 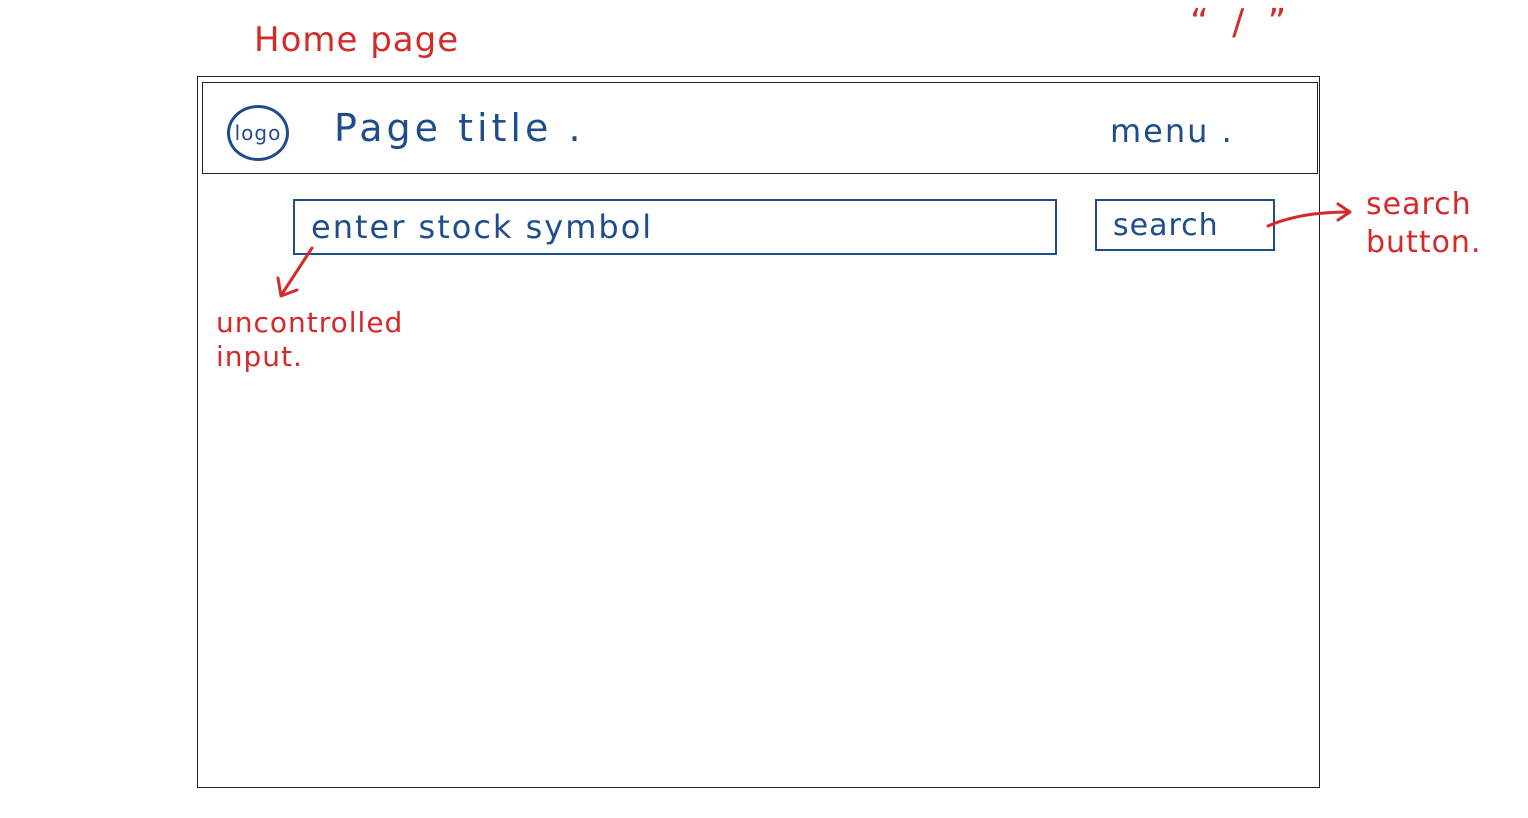 I want to click on search-button: search, so click(x=1185, y=225).